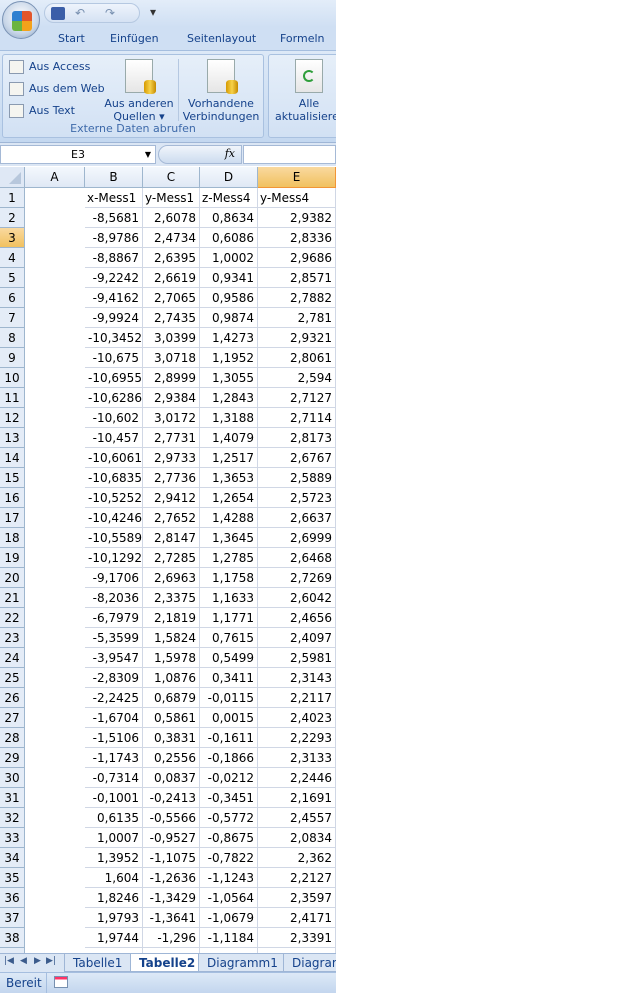  Describe the element at coordinates (80, 13) in the screenshot. I see `undo-icon: ↶` at that location.